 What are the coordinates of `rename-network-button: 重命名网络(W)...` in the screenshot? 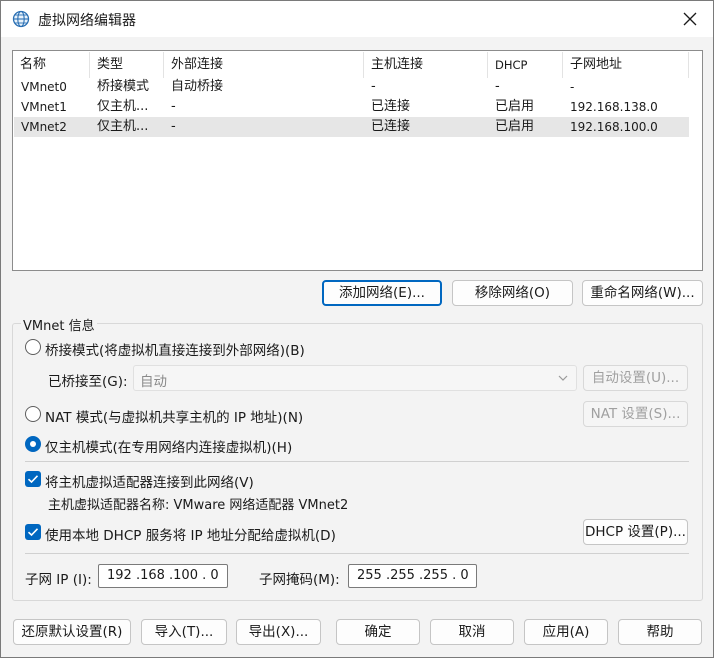 It's located at (642, 293).